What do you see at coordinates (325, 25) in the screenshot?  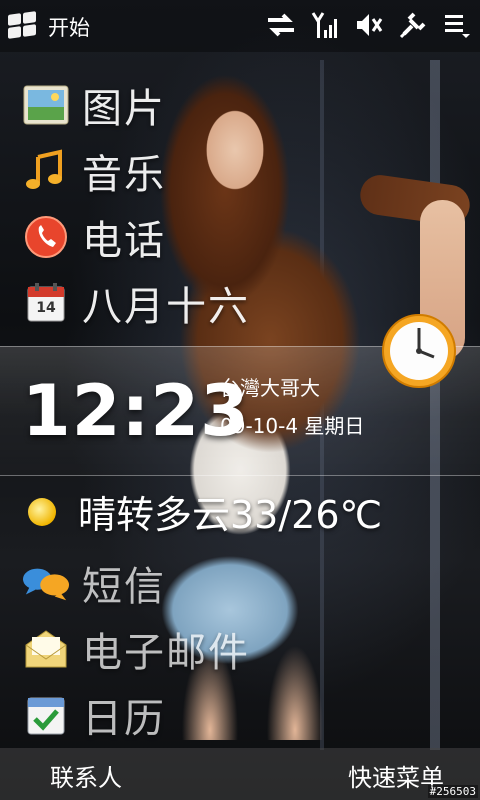 I see `signal-icon` at bounding box center [325, 25].